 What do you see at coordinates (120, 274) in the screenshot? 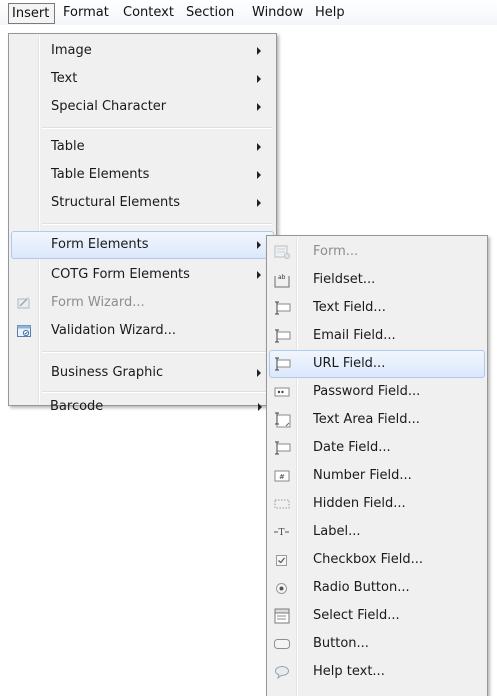
I see `menu-item-label: COTG Form Elements` at bounding box center [120, 274].